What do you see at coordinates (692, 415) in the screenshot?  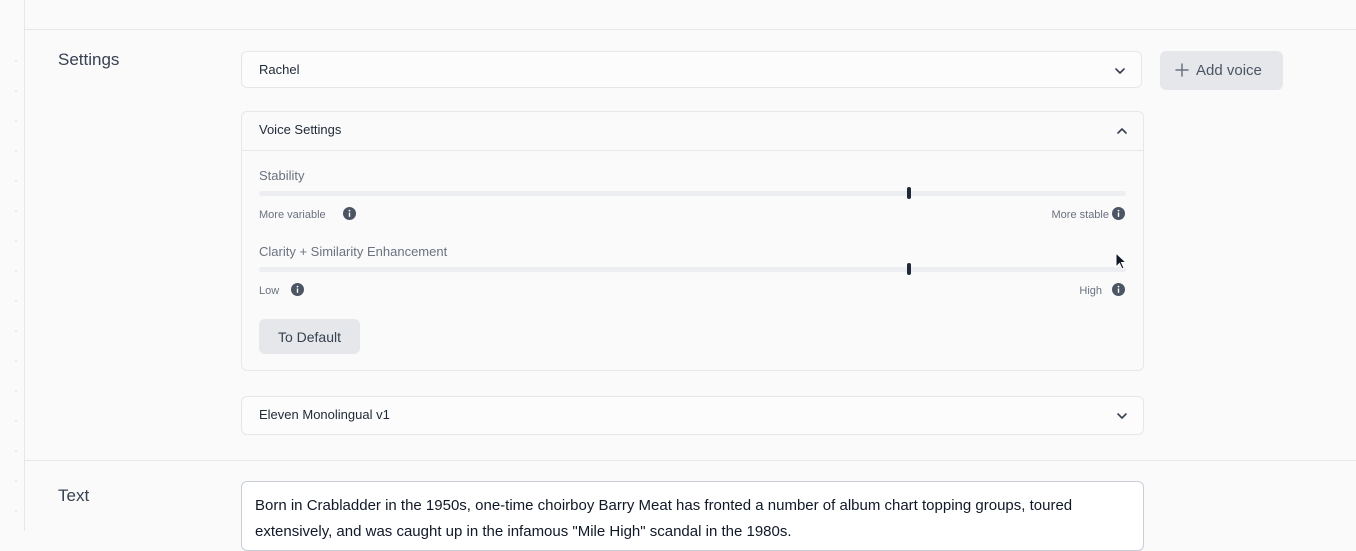 I see `model-select: Eleven Monolingual v1` at bounding box center [692, 415].